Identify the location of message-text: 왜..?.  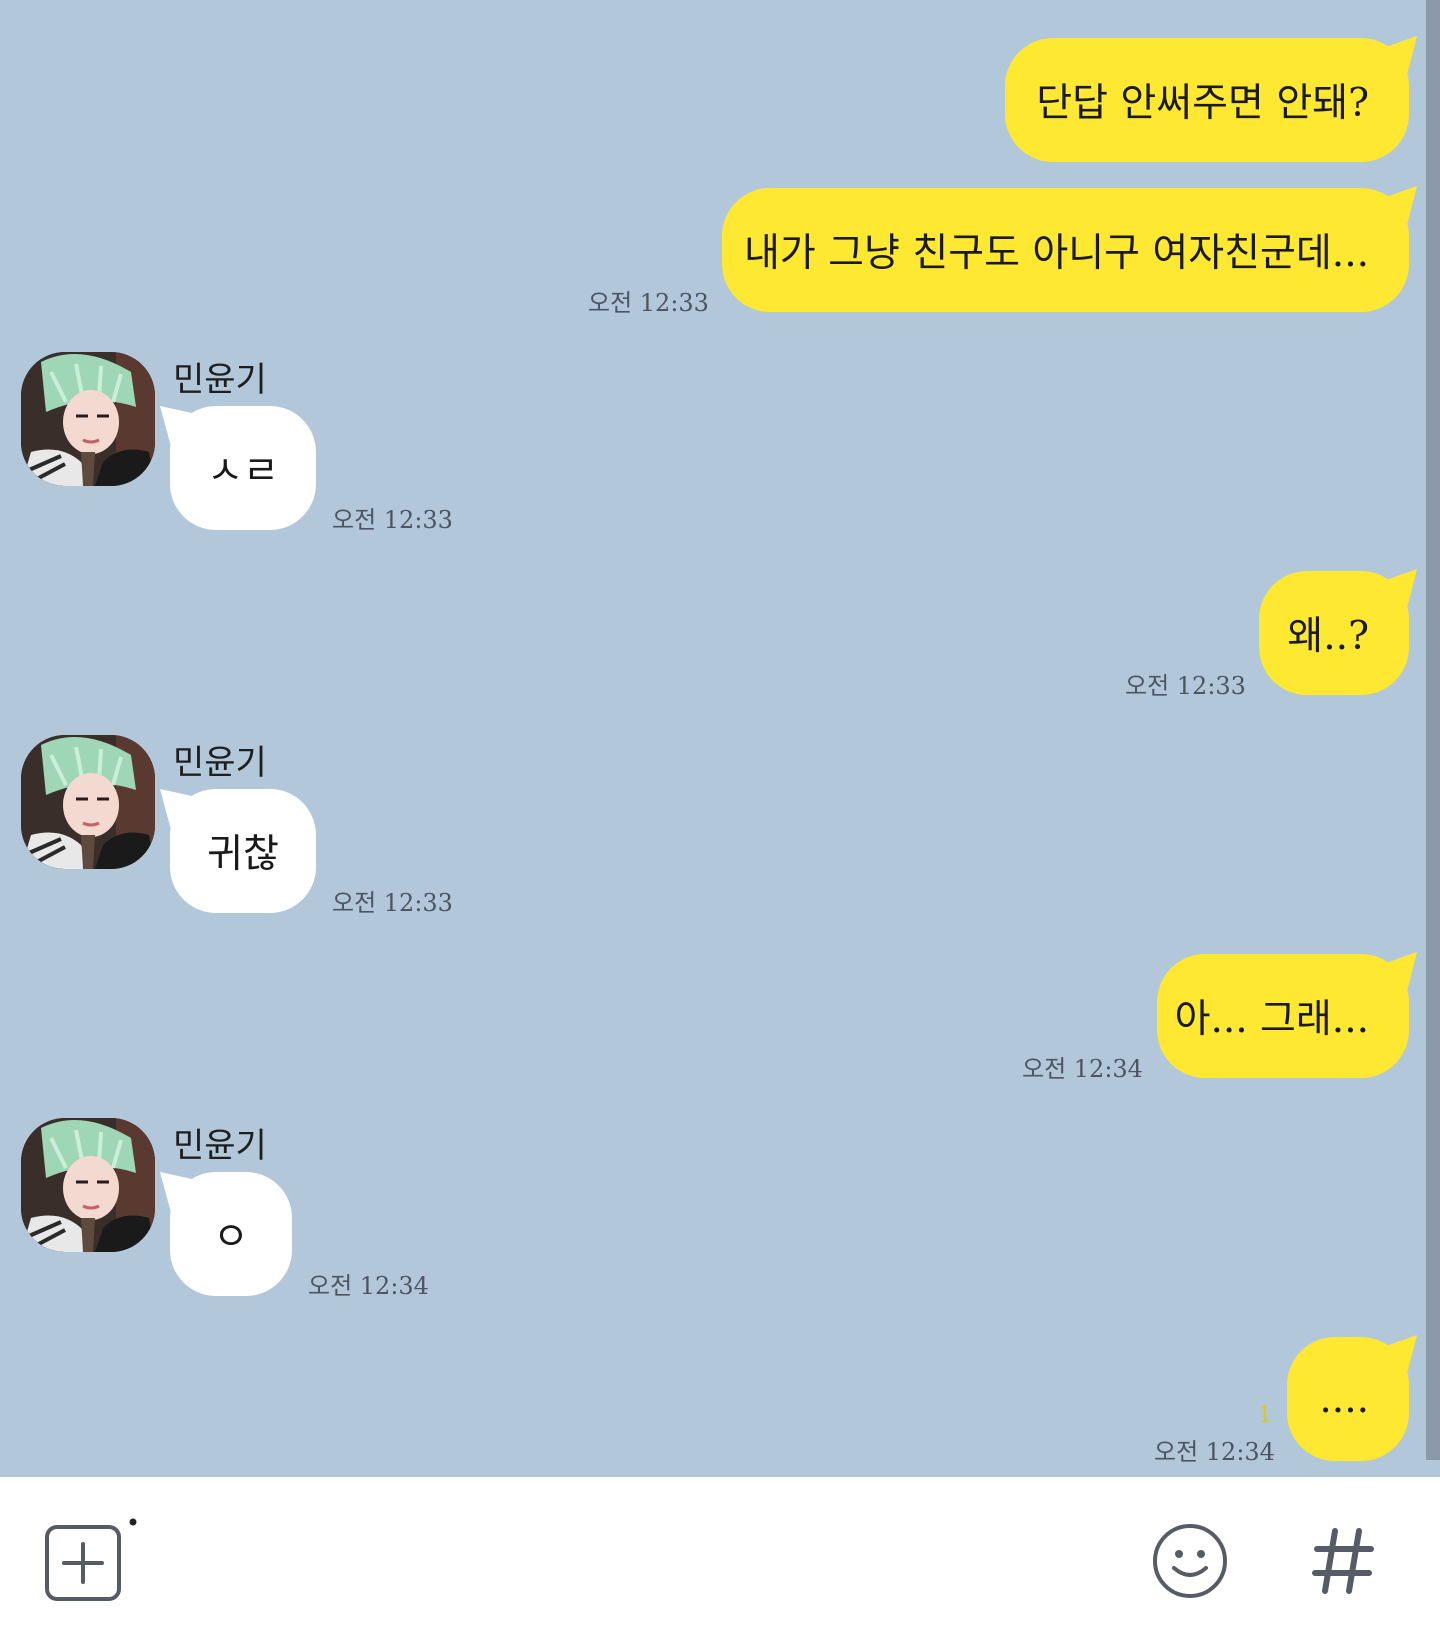
(1328, 636).